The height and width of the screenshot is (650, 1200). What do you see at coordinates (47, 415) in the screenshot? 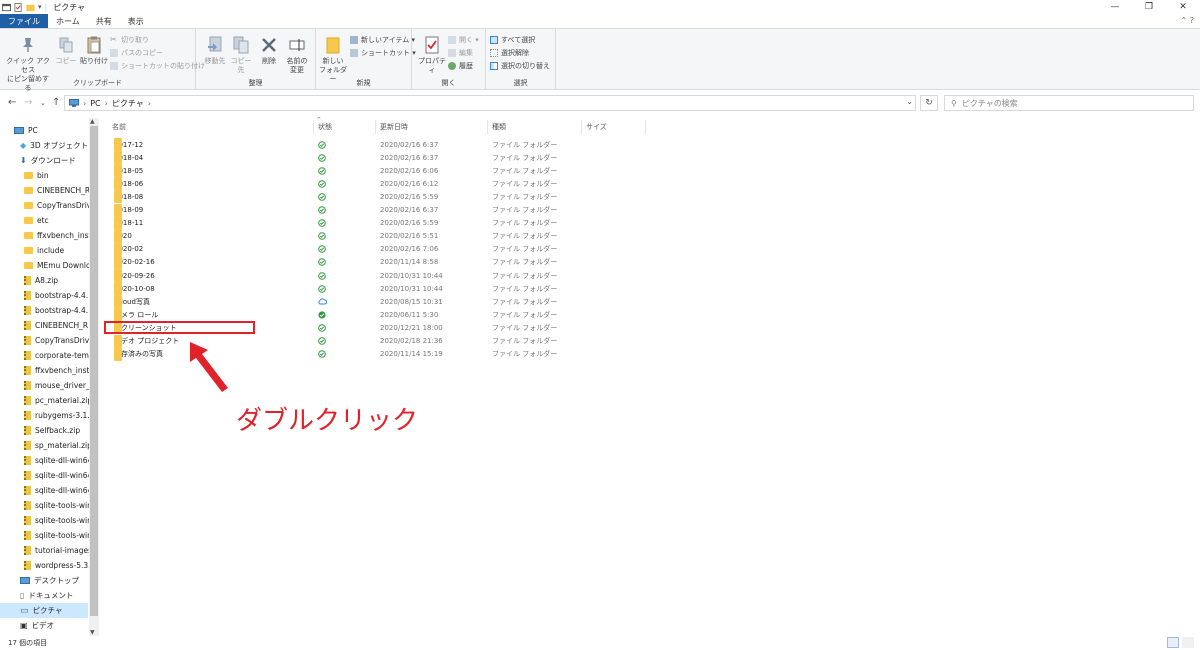
I see `nav-item: rubygems-3.1.2` at bounding box center [47, 415].